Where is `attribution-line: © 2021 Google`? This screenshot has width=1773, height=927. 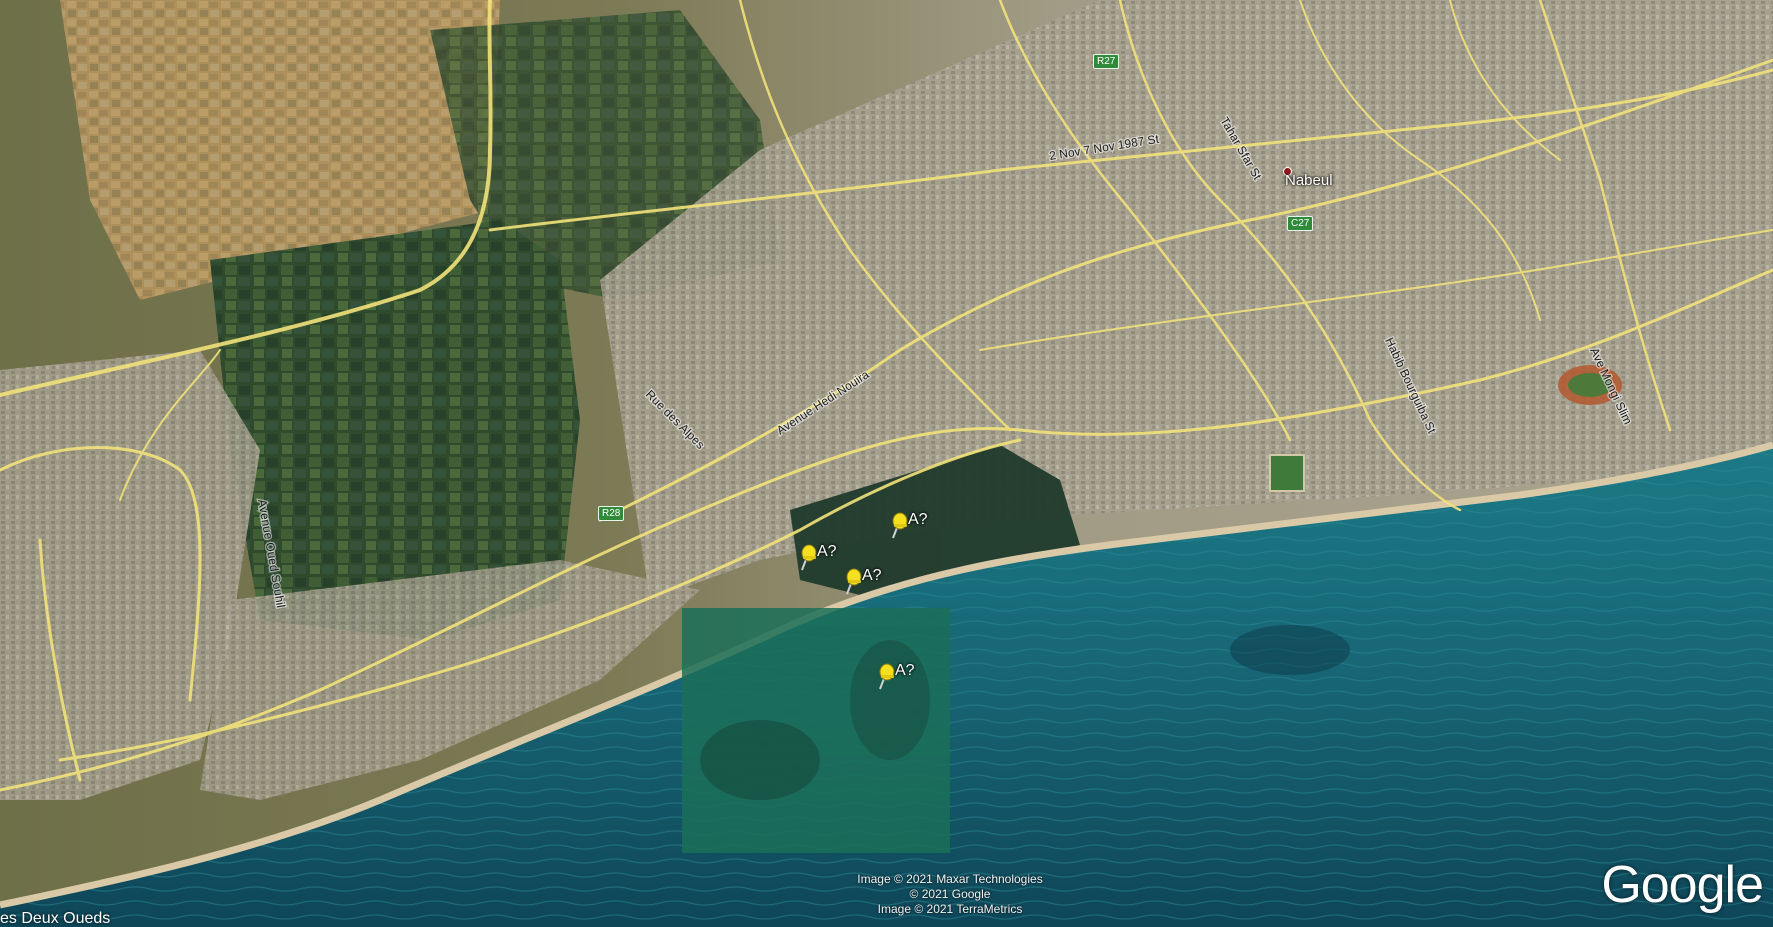 attribution-line: © 2021 Google is located at coordinates (950, 894).